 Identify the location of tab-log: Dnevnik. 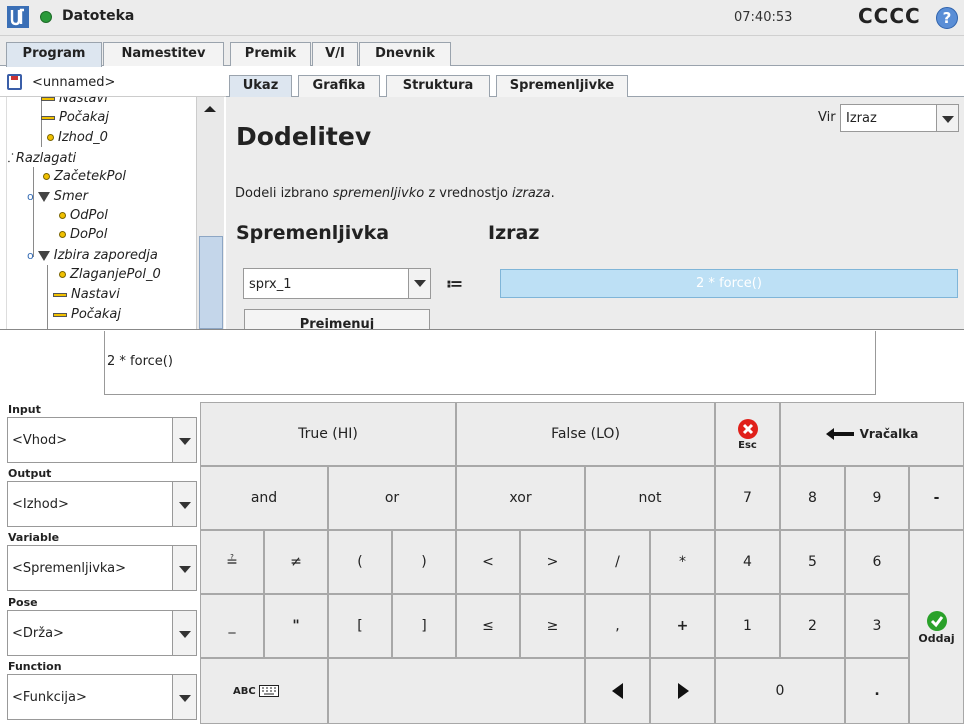
(405, 54).